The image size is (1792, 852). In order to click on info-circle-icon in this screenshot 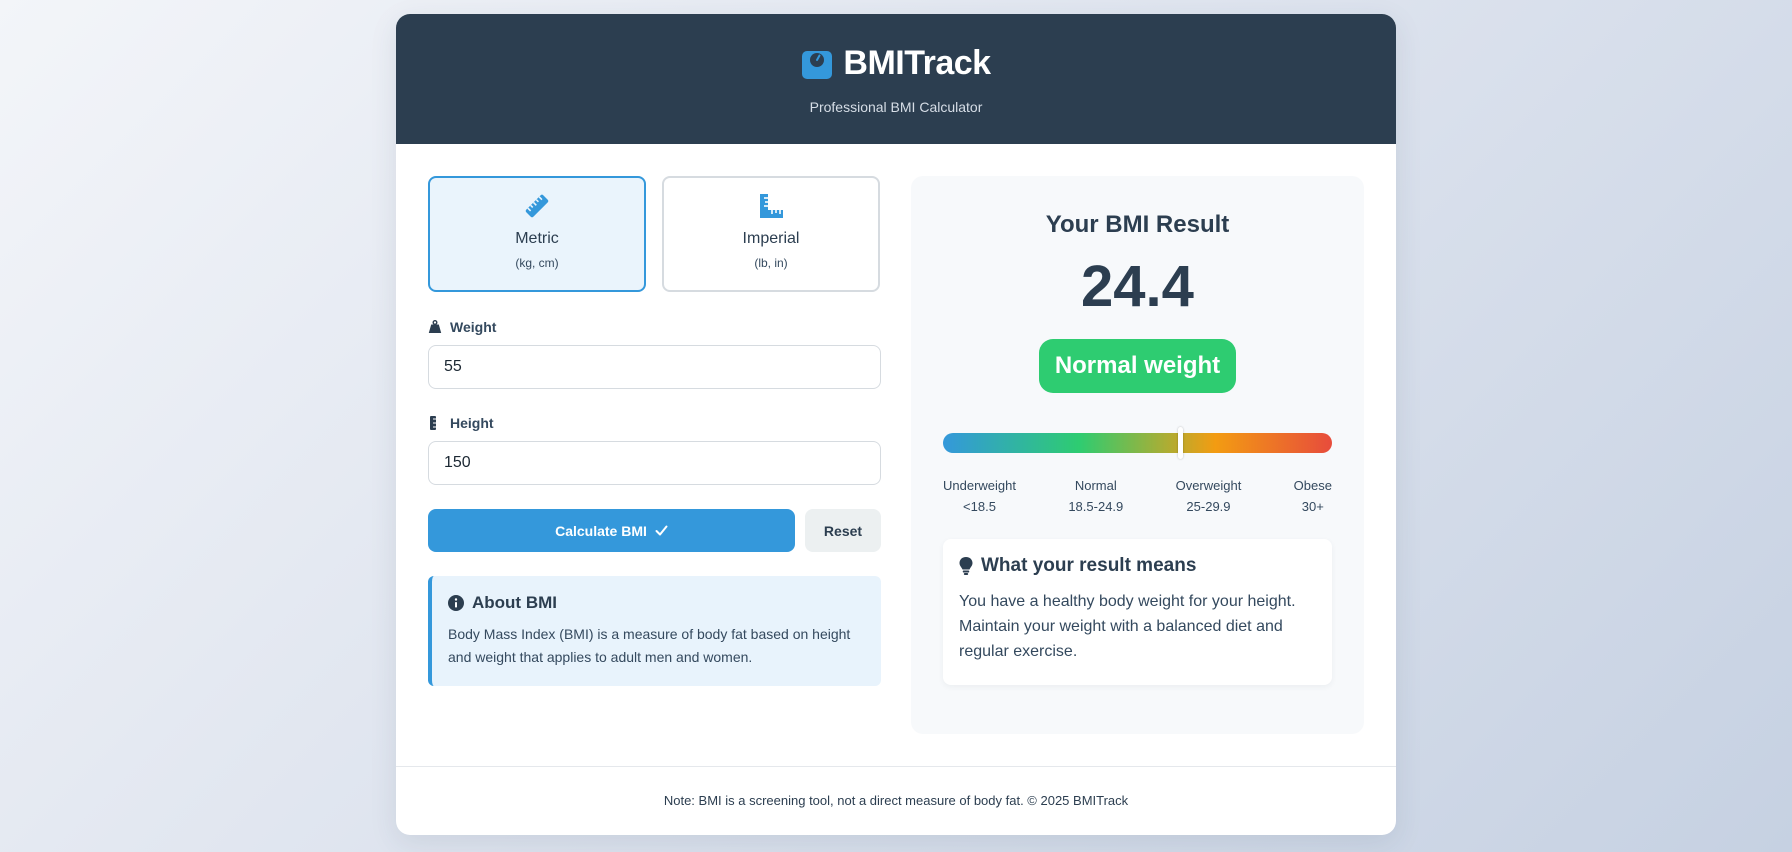, I will do `click(456, 603)`.